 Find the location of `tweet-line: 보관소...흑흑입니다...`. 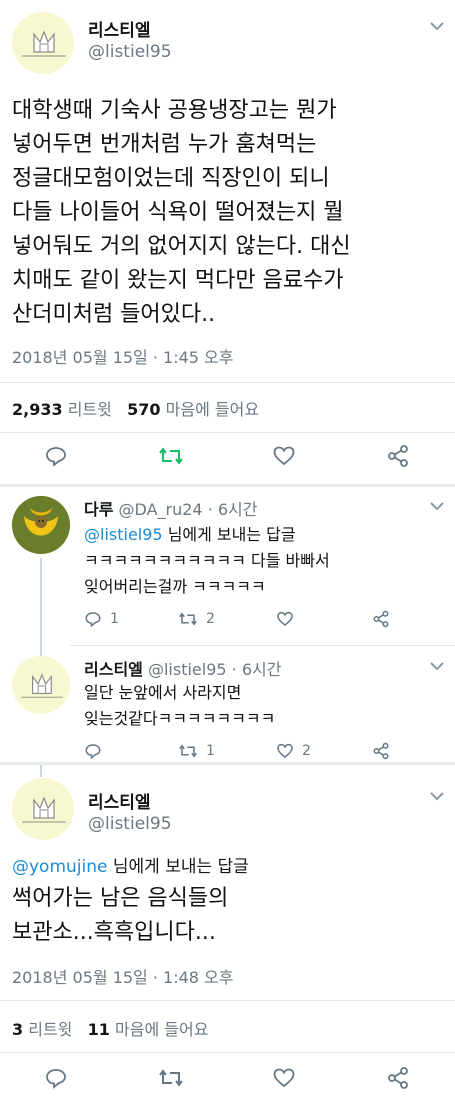

tweet-line: 보관소...흑흑입니다... is located at coordinates (114, 932).